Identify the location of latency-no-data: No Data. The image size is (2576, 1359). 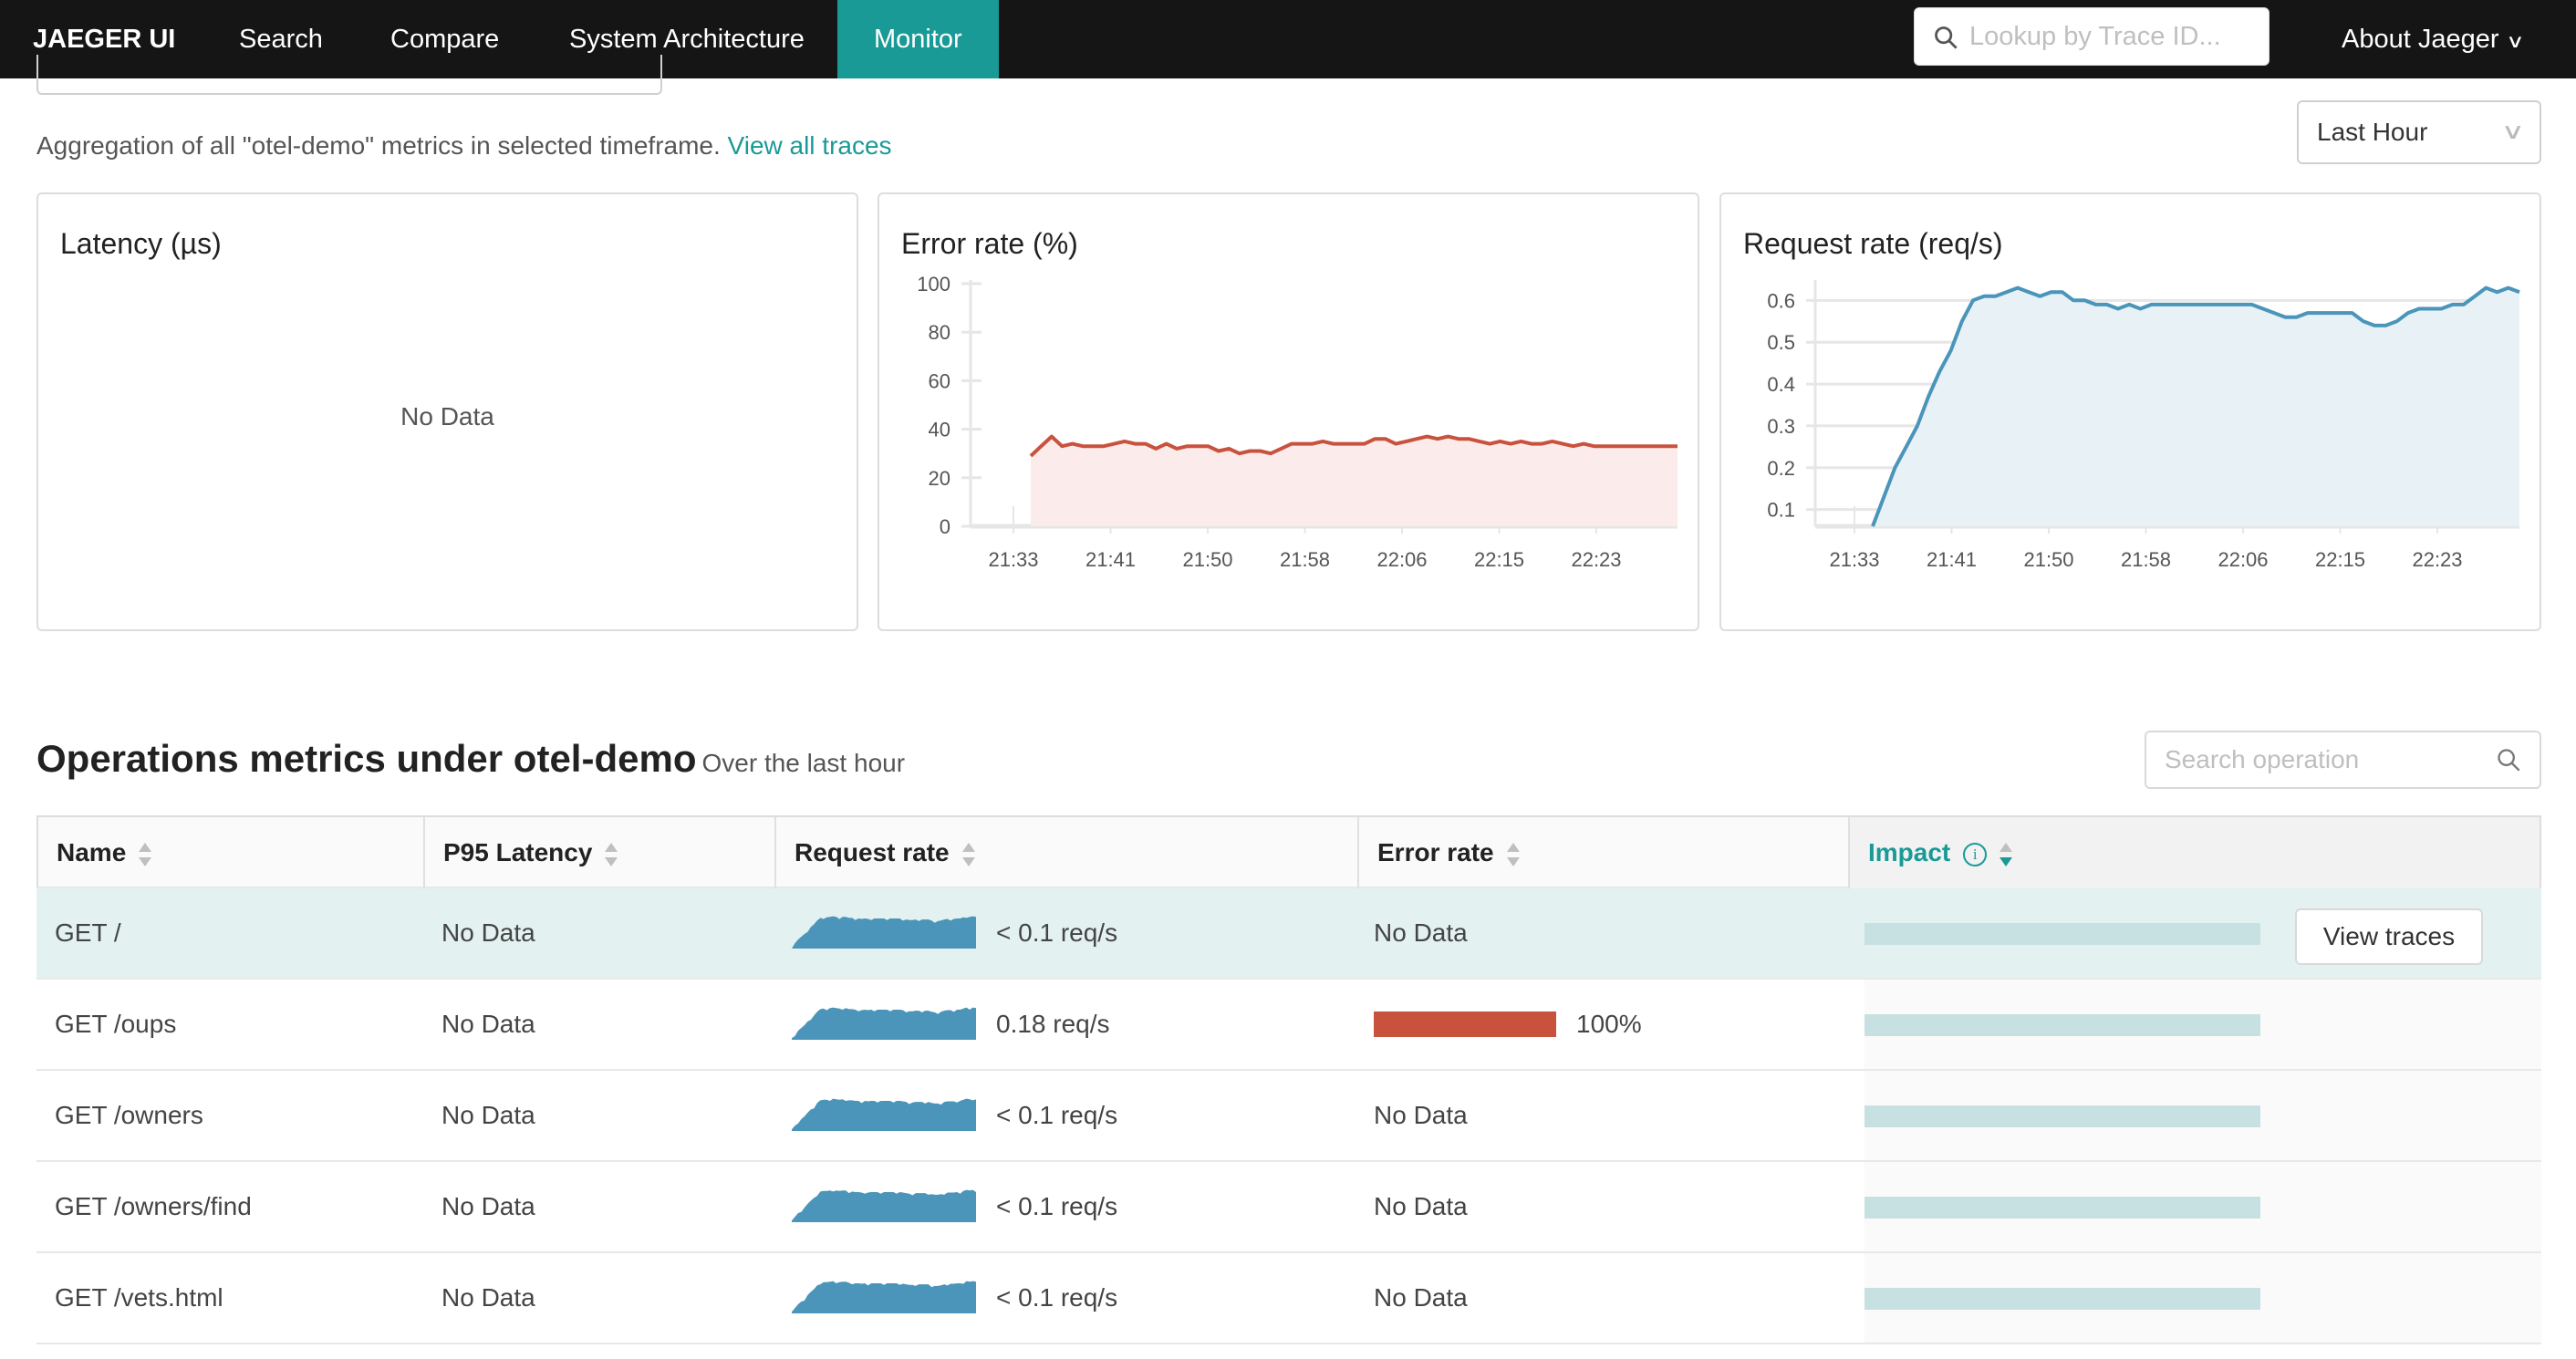
(447, 416).